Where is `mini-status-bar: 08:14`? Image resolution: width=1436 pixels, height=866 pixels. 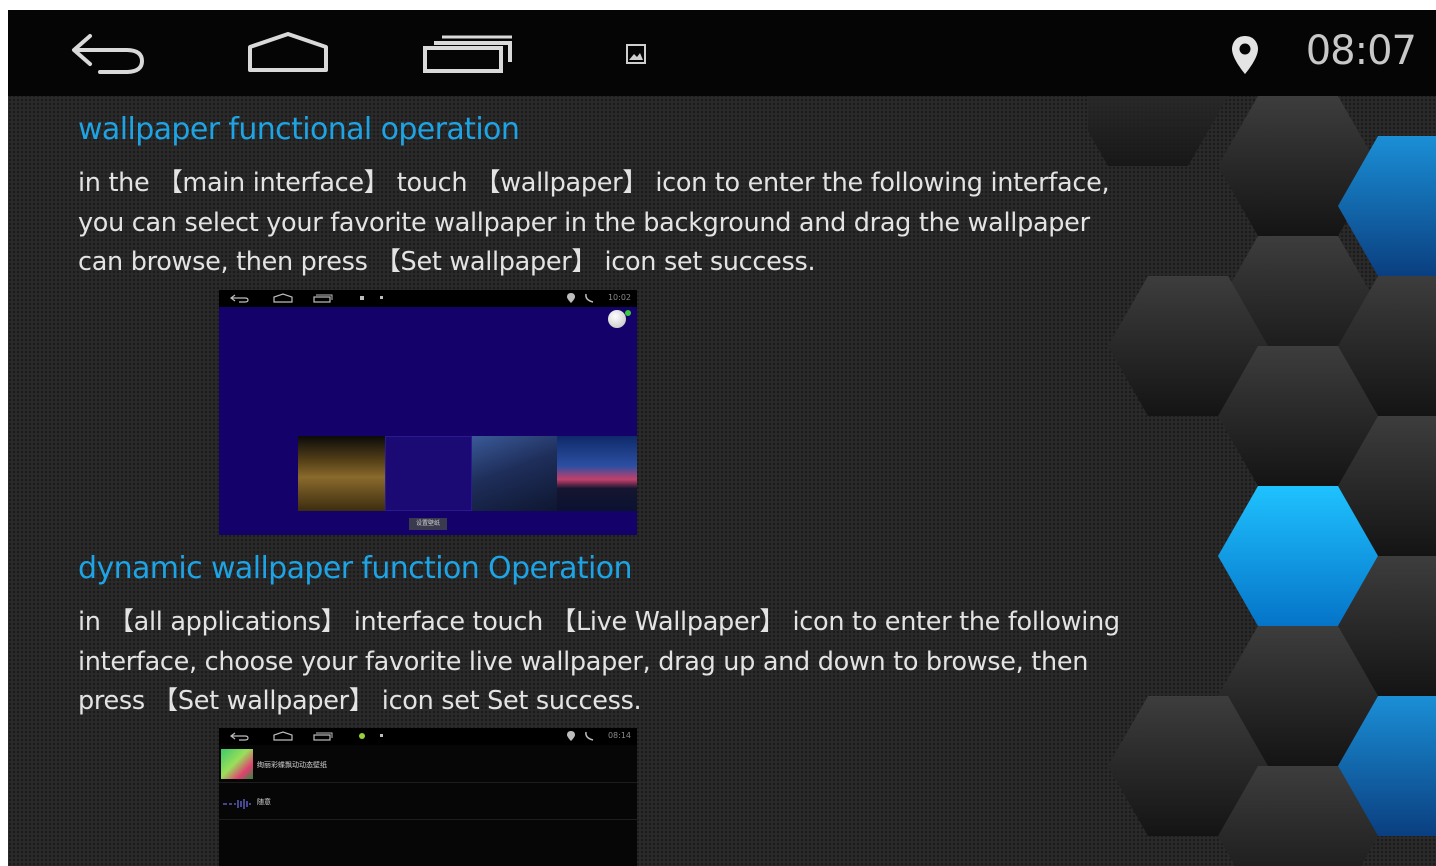 mini-status-bar: 08:14 is located at coordinates (428, 736).